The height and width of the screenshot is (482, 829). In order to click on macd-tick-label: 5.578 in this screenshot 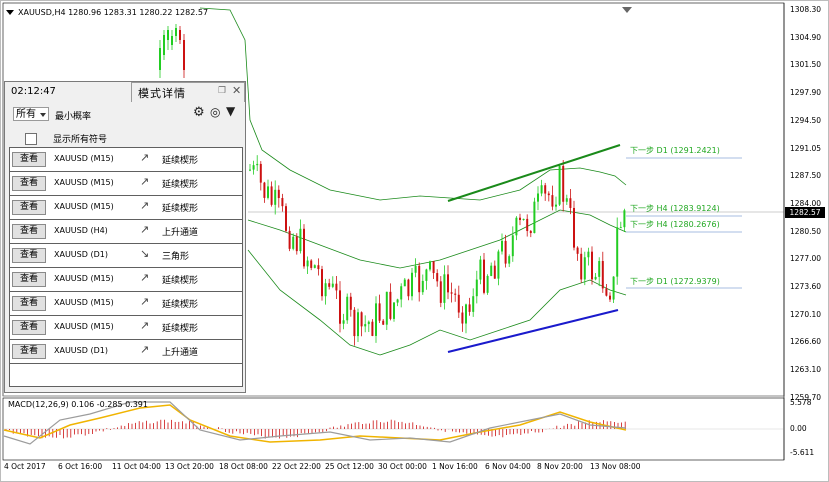, I will do `click(801, 402)`.